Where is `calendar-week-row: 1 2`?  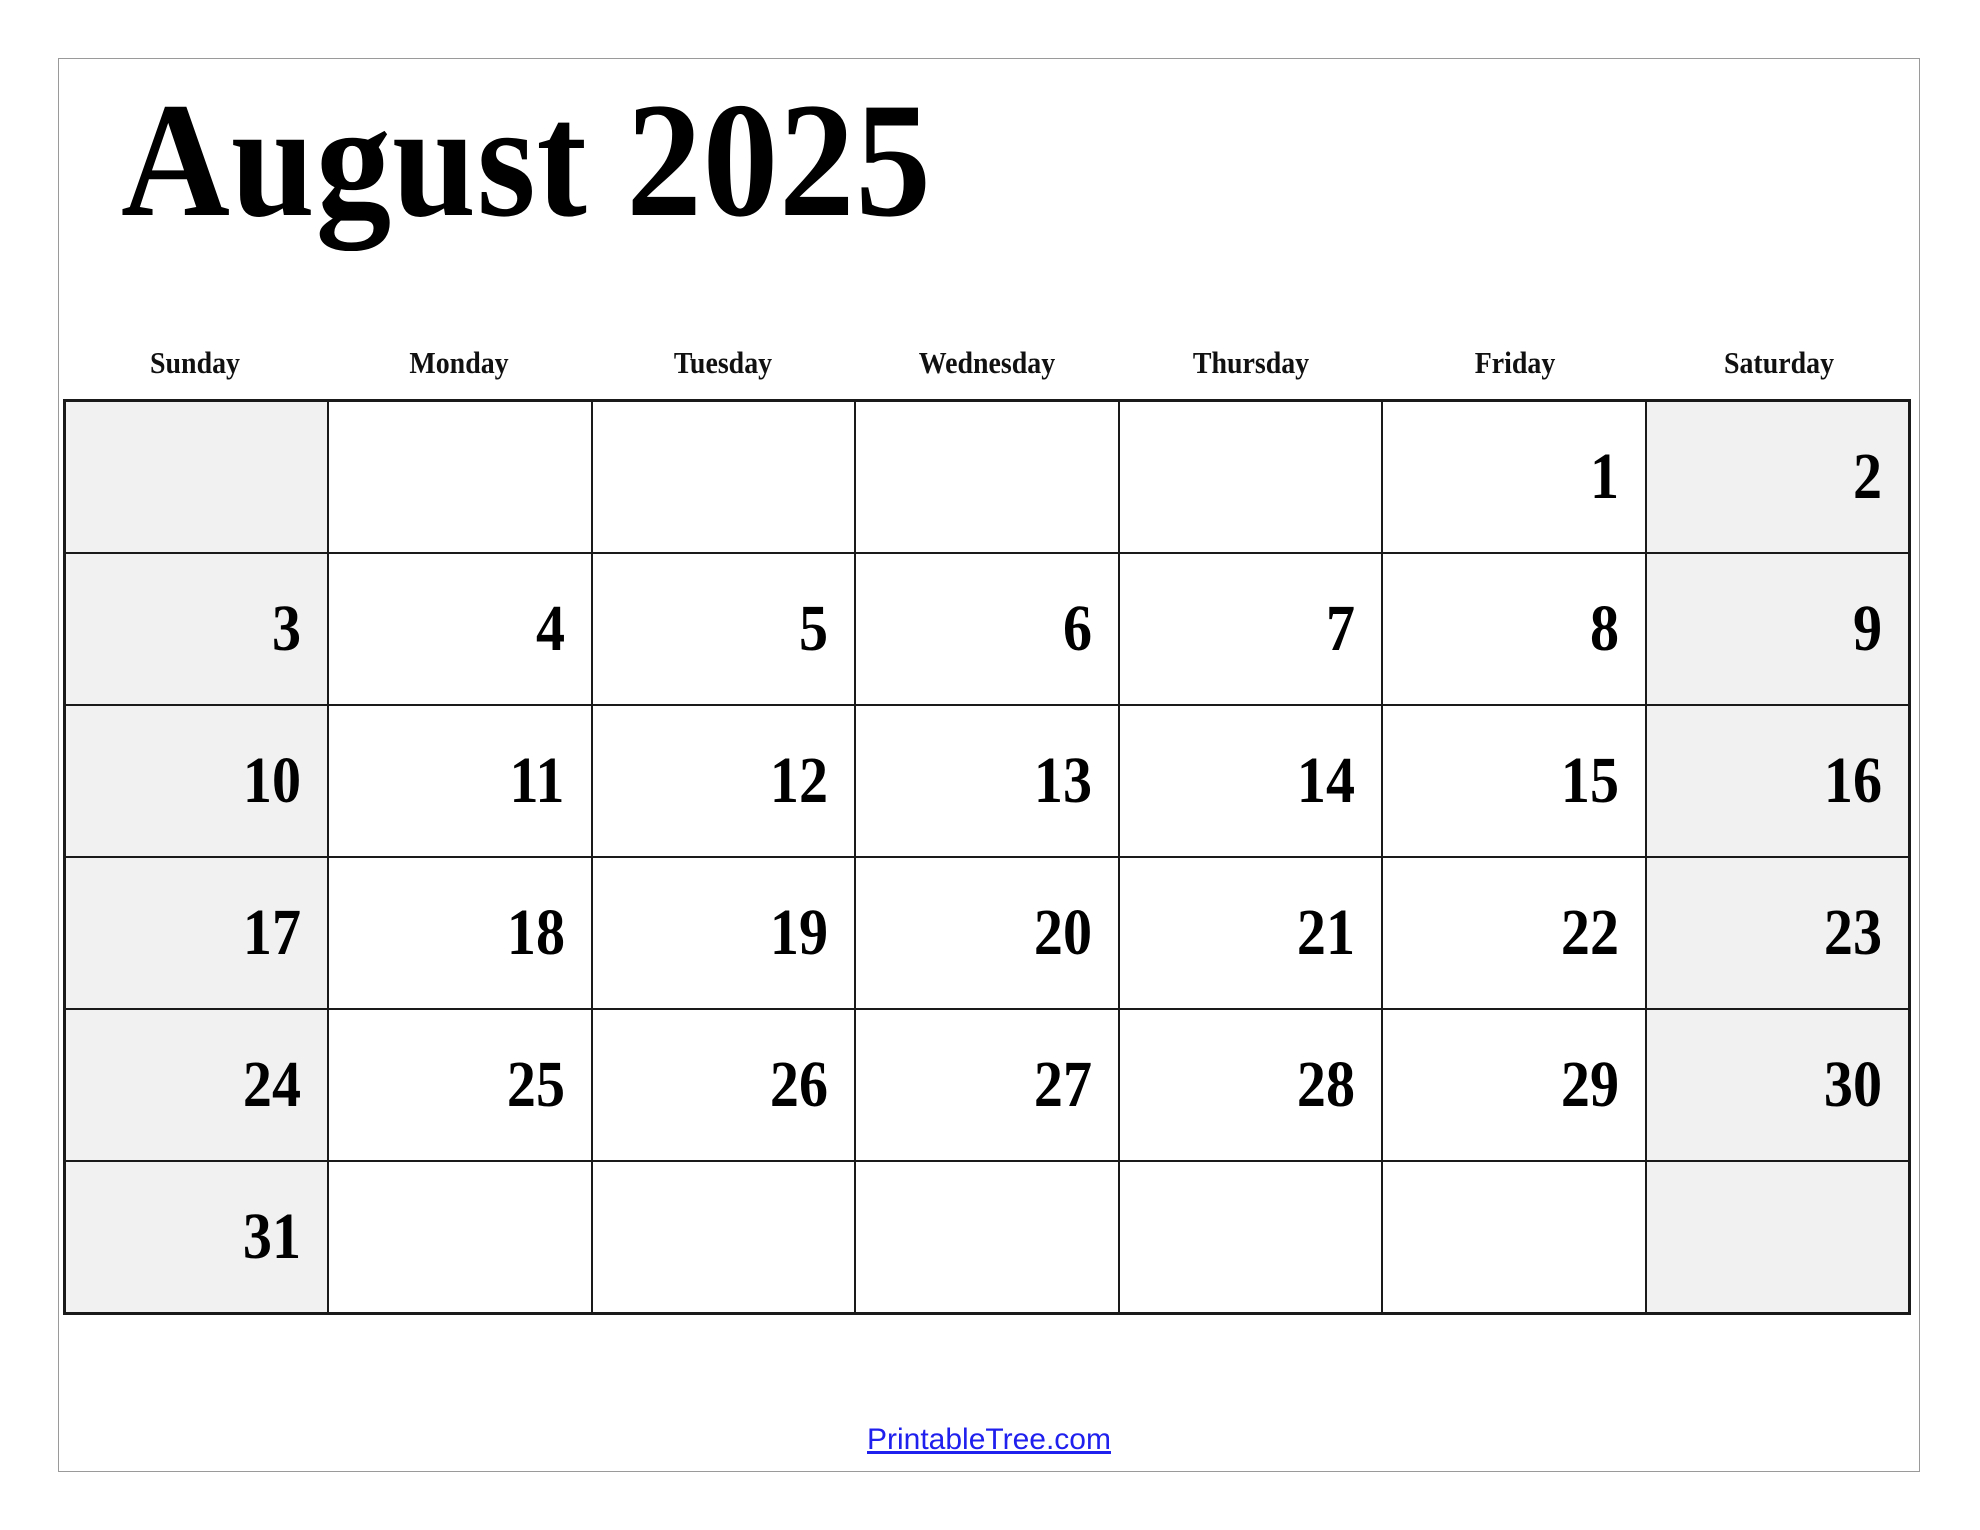 calendar-week-row: 1 2 is located at coordinates (987, 476).